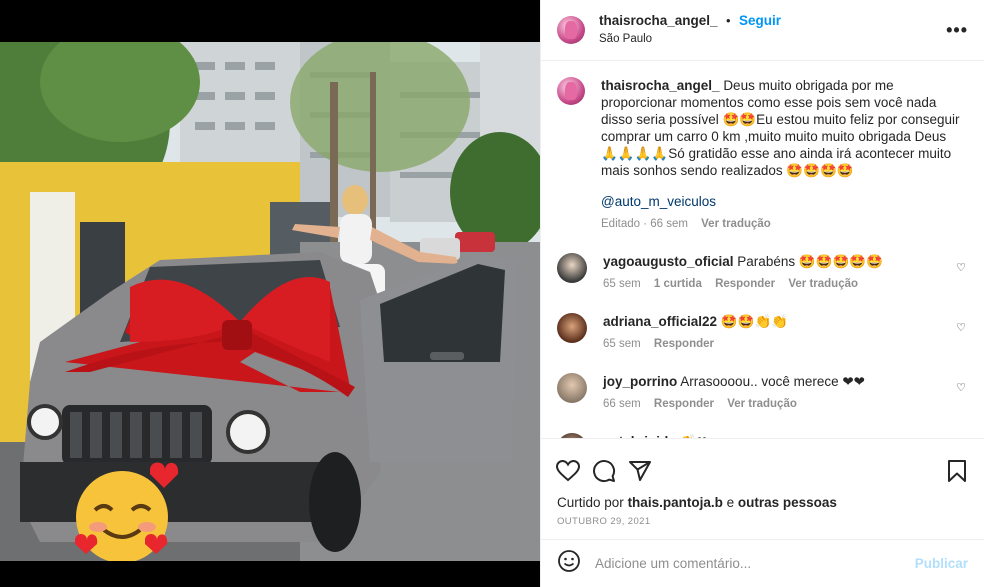 This screenshot has width=984, height=587. What do you see at coordinates (957, 30) in the screenshot?
I see `more-options-icon: •••` at bounding box center [957, 30].